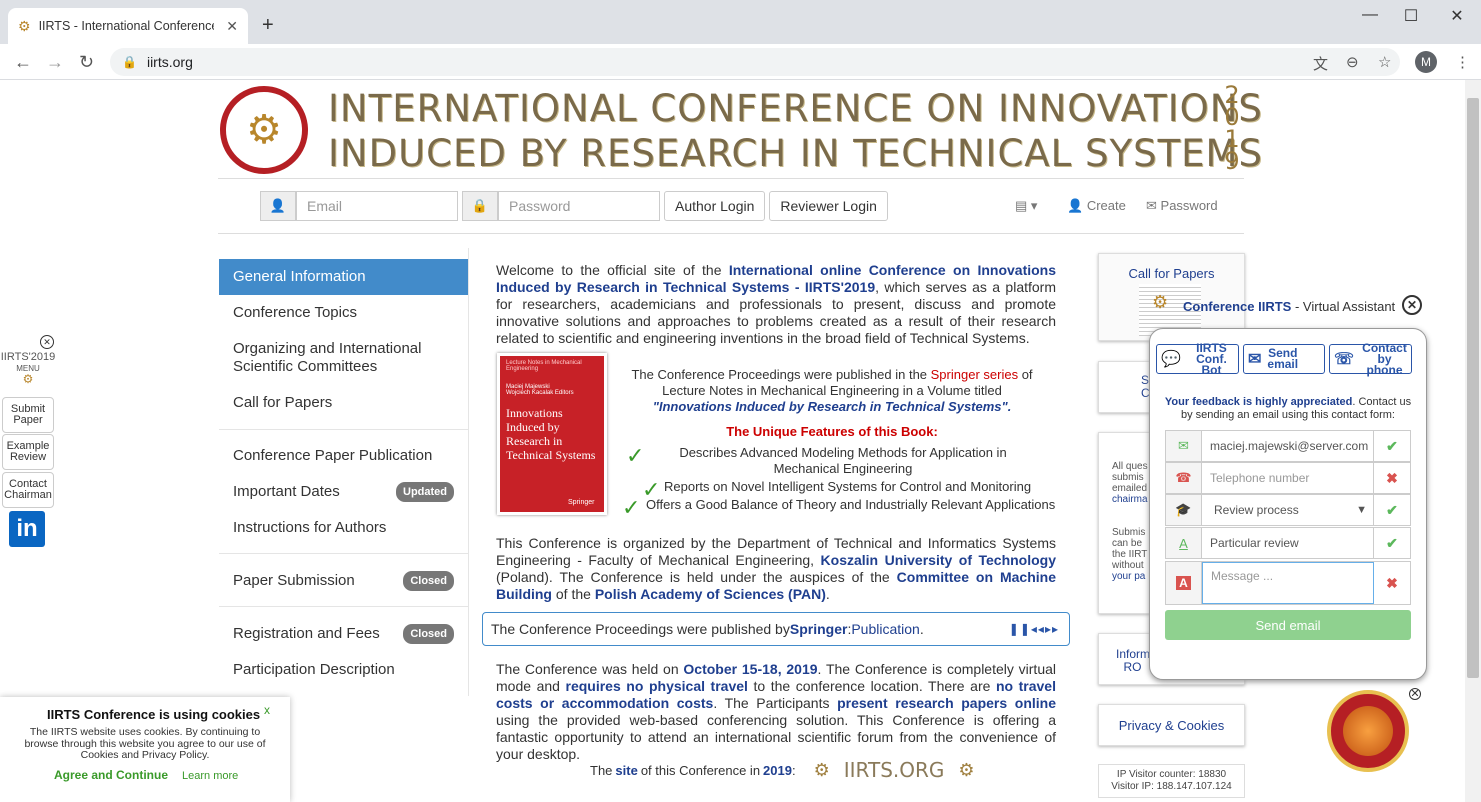  What do you see at coordinates (1026, 206) in the screenshot?
I see `list-menu-icon: ▤ ▾` at bounding box center [1026, 206].